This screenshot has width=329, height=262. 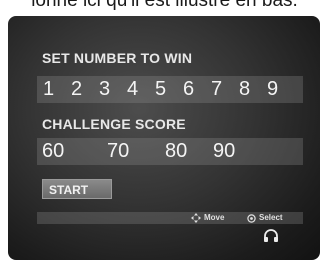 I want to click on number-option-3: 3, so click(x=104, y=89).